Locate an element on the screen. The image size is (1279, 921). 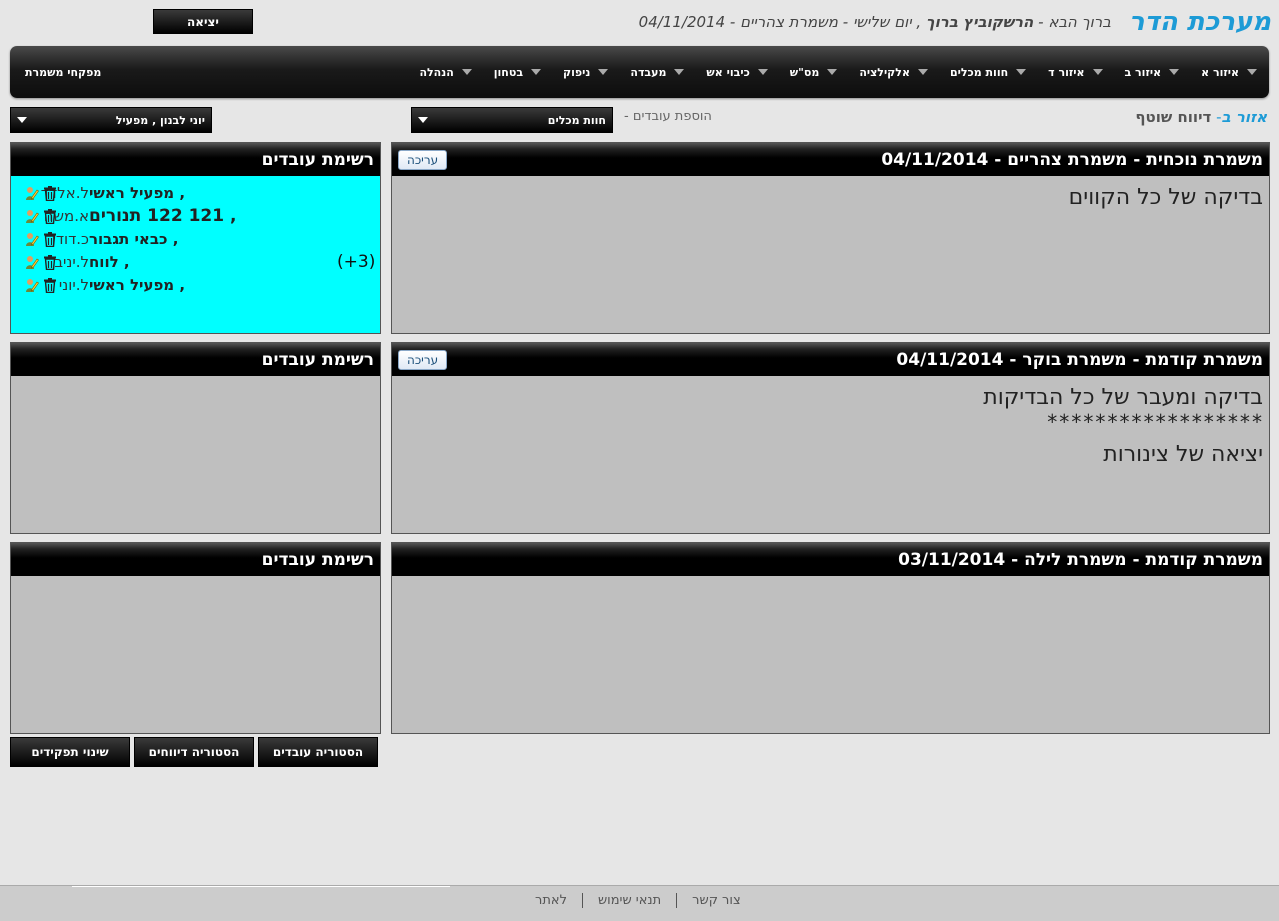
nav-item-label: איזור ד is located at coordinates (1066, 72).